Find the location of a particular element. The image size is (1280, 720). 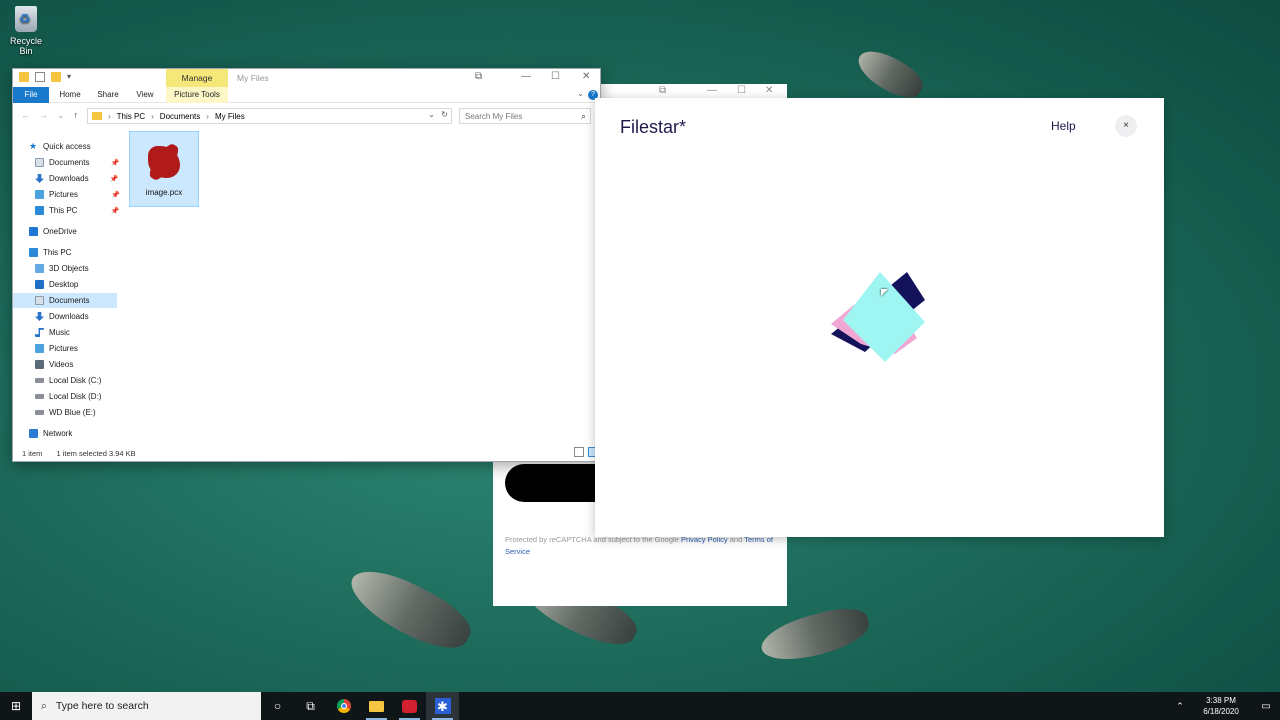

recent-locations-icon: ⌄ is located at coordinates (61, 115).